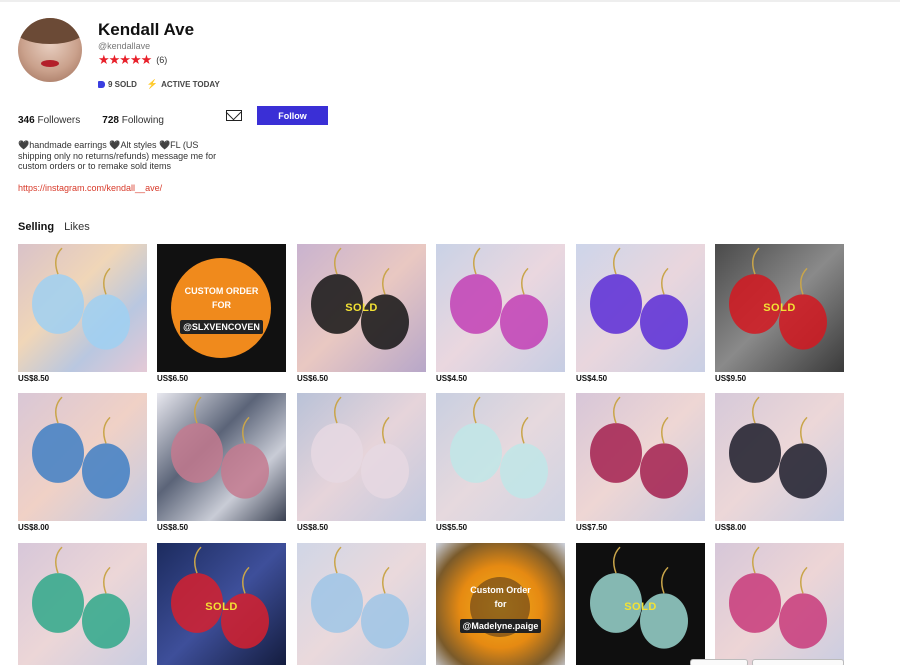 This screenshot has height=665, width=900. What do you see at coordinates (798, 662) in the screenshot?
I see `bottom-button-right` at bounding box center [798, 662].